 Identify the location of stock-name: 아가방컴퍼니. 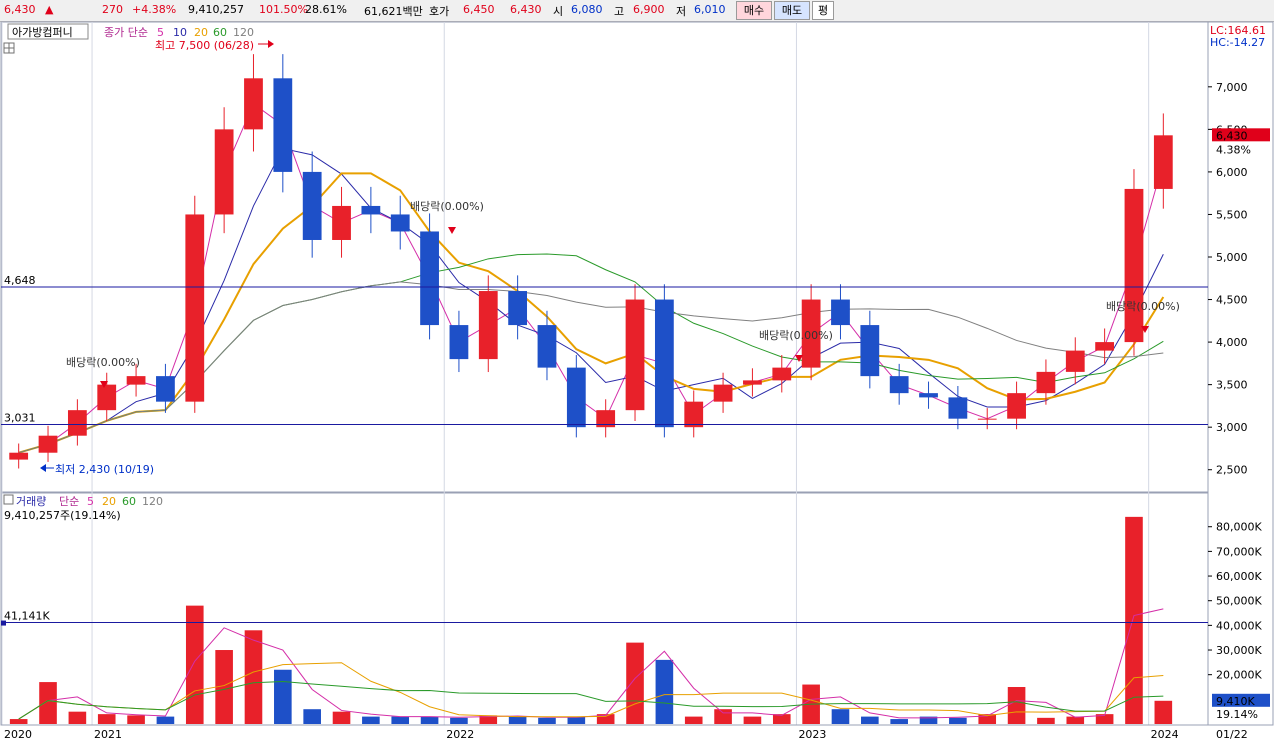
(42, 32).